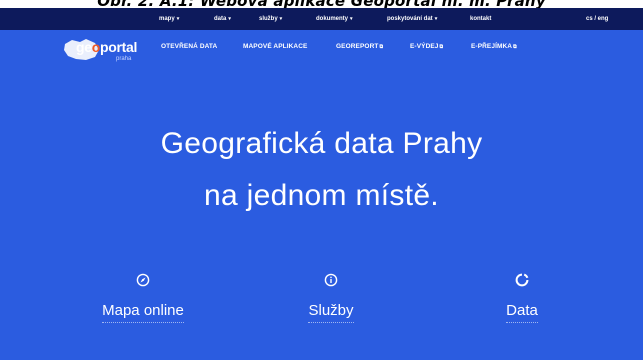  Describe the element at coordinates (275, 46) in the screenshot. I see `nav-mapove-aplikace: MAPOVÉ APLIKACE` at that location.